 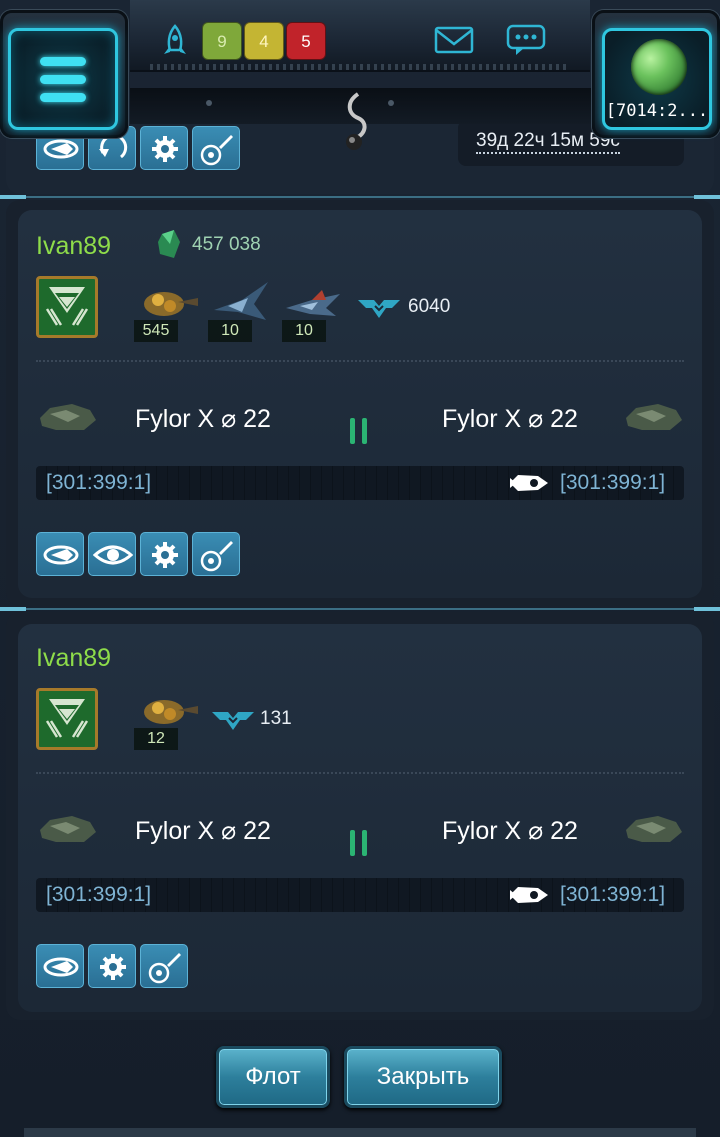 I want to click on resource-badge-red: 5, so click(x=306, y=41).